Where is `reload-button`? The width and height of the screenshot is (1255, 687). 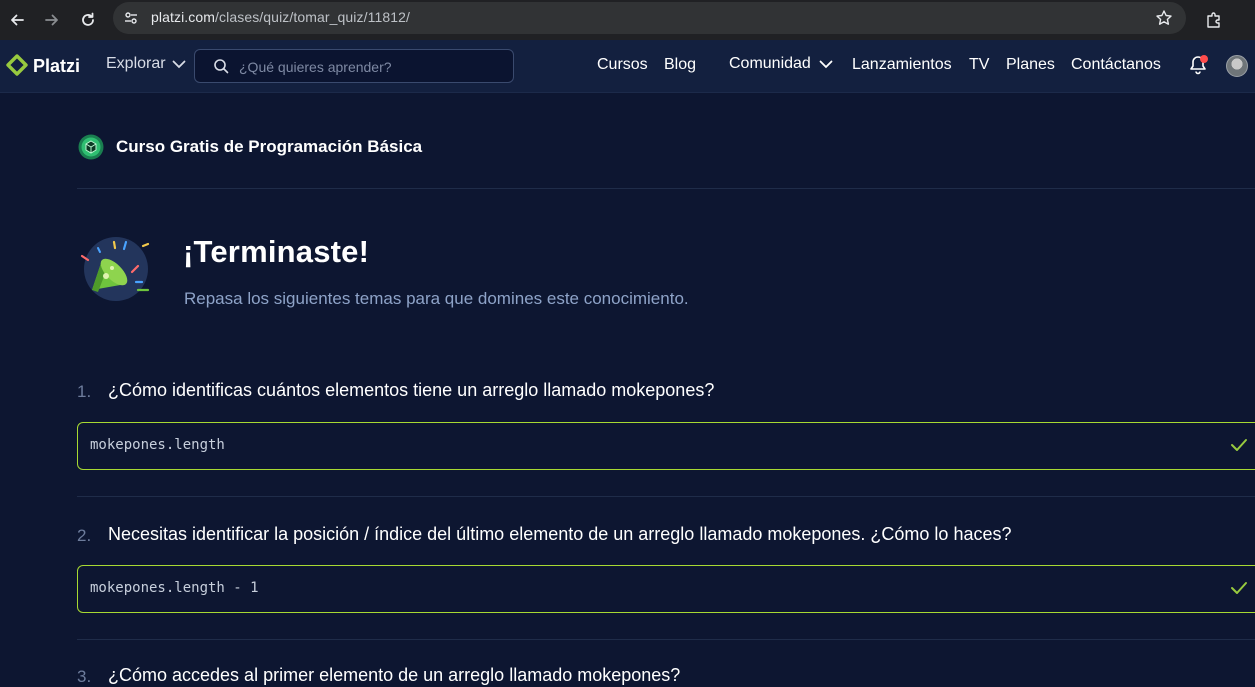 reload-button is located at coordinates (88, 20).